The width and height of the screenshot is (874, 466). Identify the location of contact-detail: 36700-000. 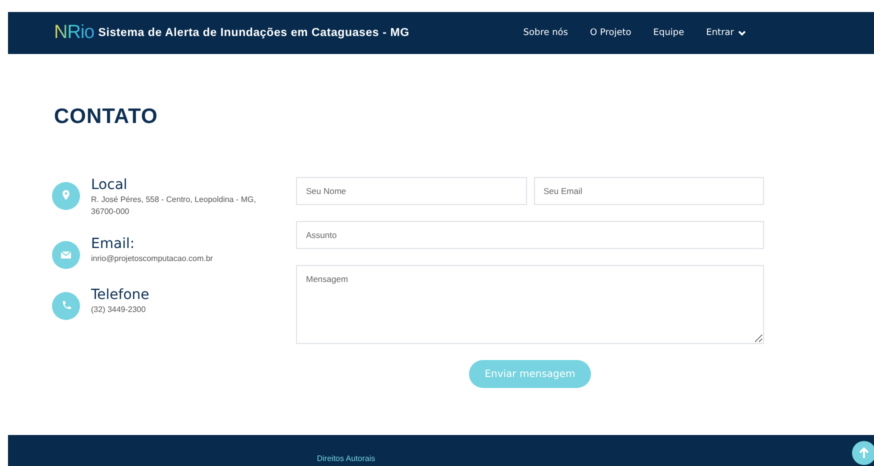
(110, 212).